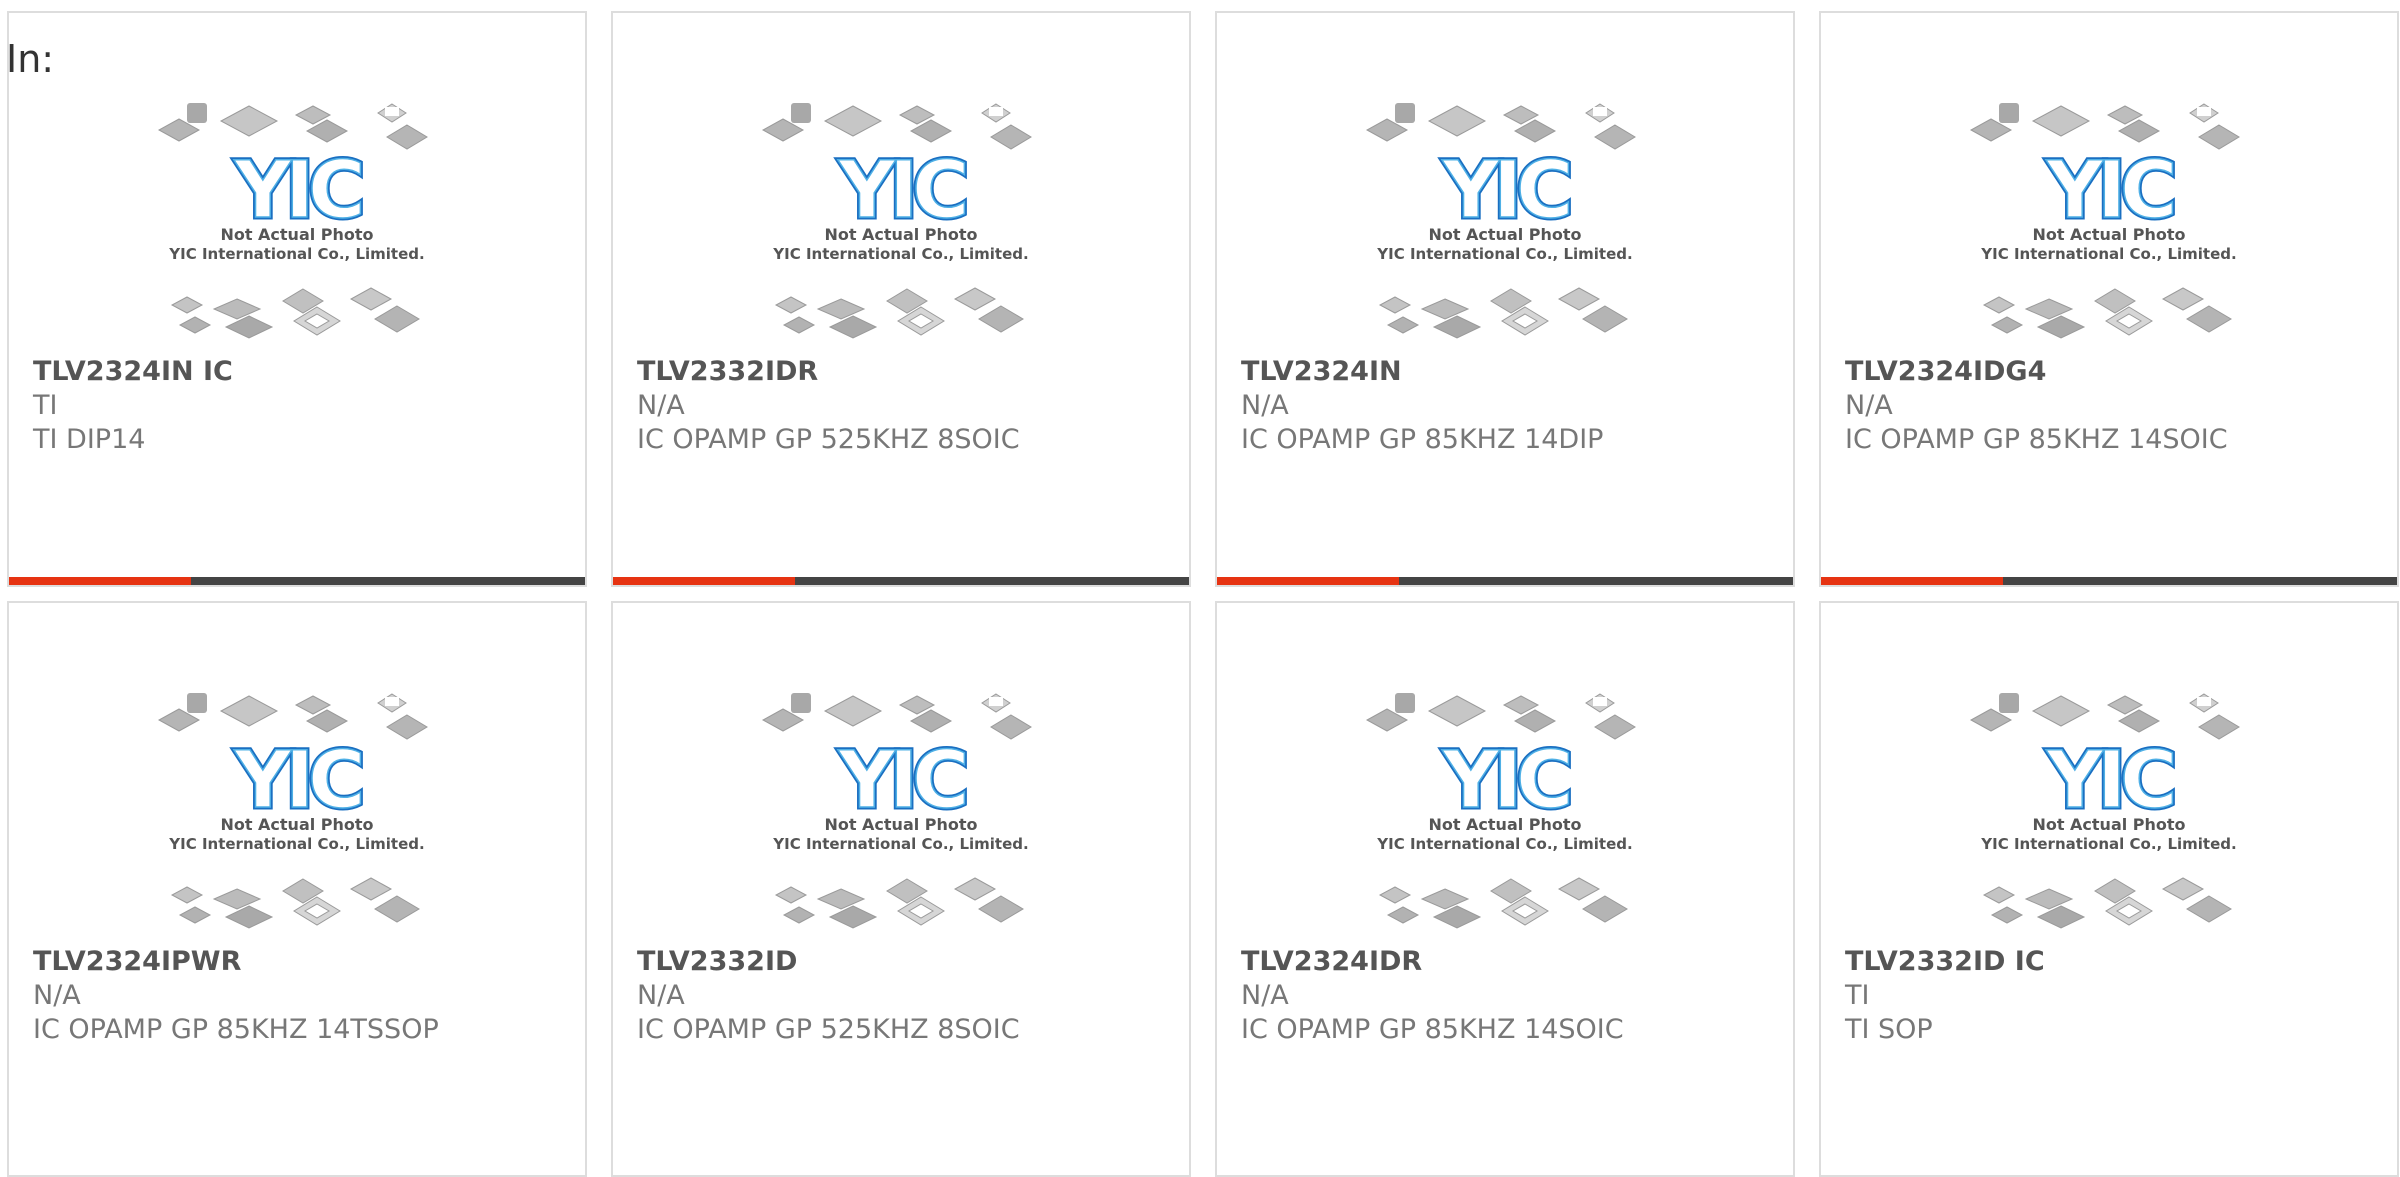 The width and height of the screenshot is (2400, 1177). What do you see at coordinates (907, 372) in the screenshot?
I see `part-number-link: TLV2332IDR` at bounding box center [907, 372].